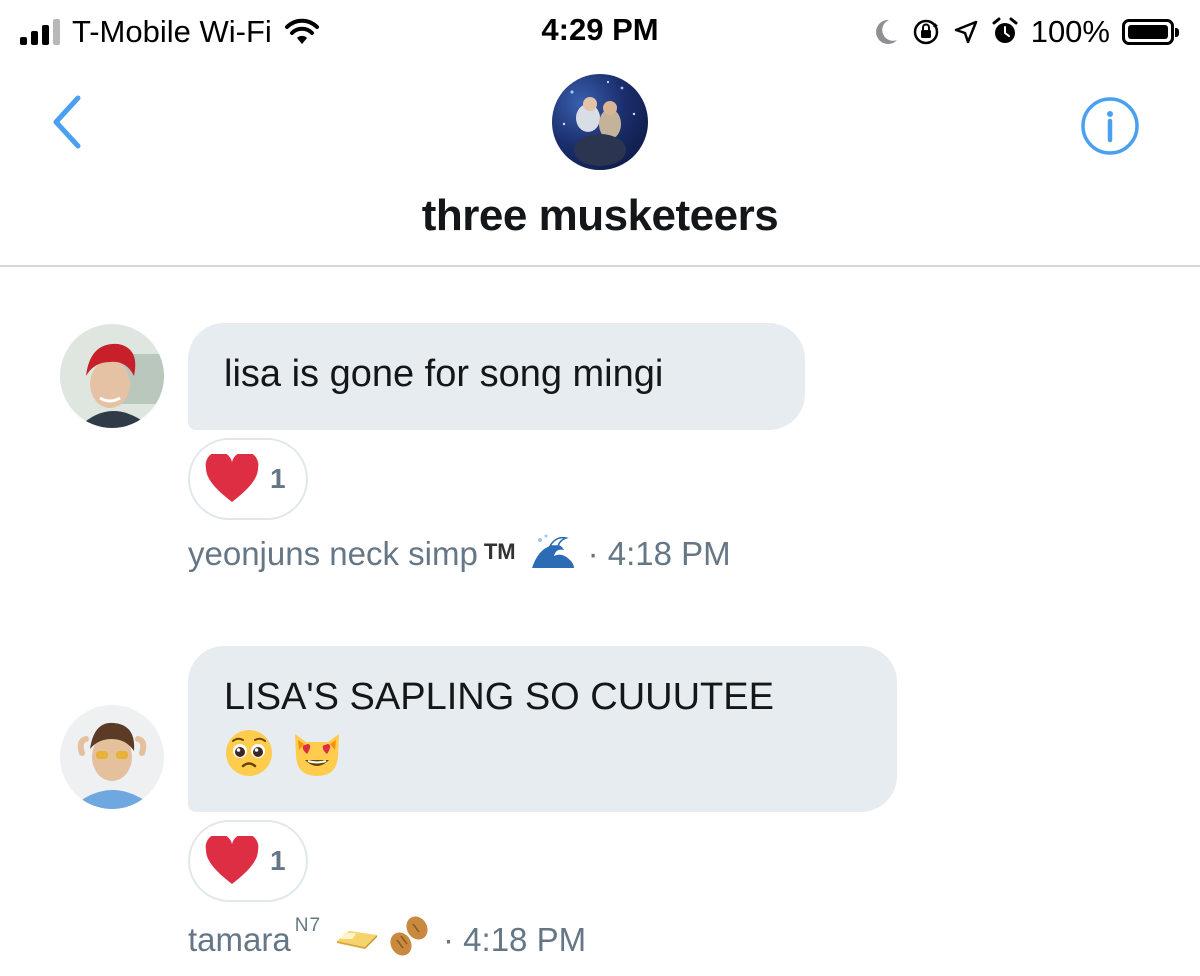 The width and height of the screenshot is (1200, 976). I want to click on message-text: LISA'S SAPLING SO CUUUTEE, so click(499, 697).